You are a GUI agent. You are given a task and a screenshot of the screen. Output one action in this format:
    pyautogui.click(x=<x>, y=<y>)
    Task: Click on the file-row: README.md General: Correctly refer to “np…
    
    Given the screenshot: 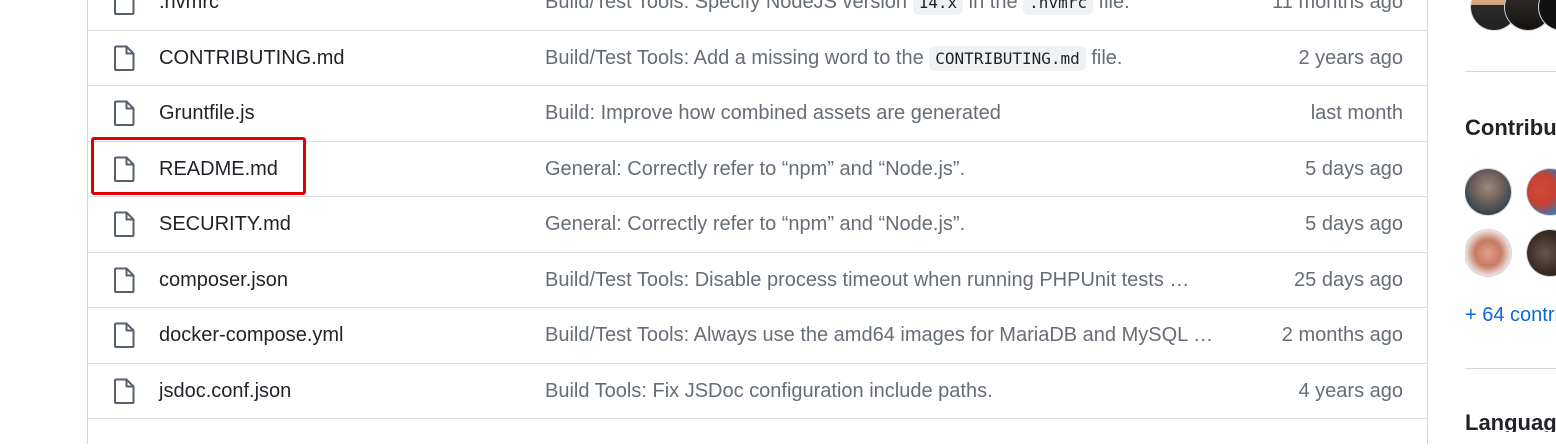 What is the action you would take?
    pyautogui.click(x=757, y=168)
    